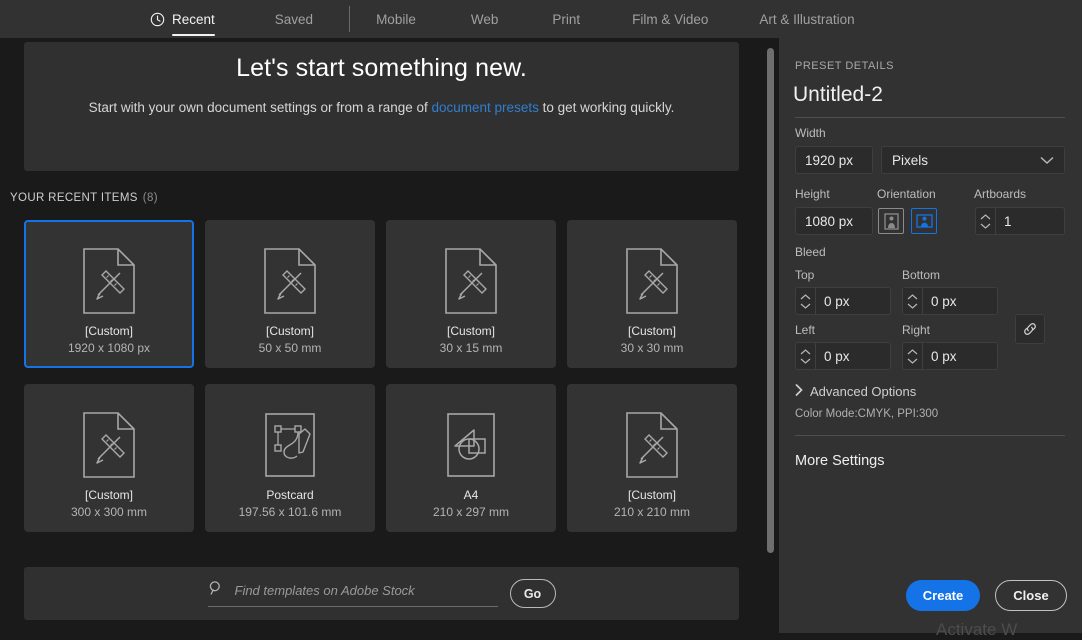  I want to click on height-label: Height, so click(812, 194).